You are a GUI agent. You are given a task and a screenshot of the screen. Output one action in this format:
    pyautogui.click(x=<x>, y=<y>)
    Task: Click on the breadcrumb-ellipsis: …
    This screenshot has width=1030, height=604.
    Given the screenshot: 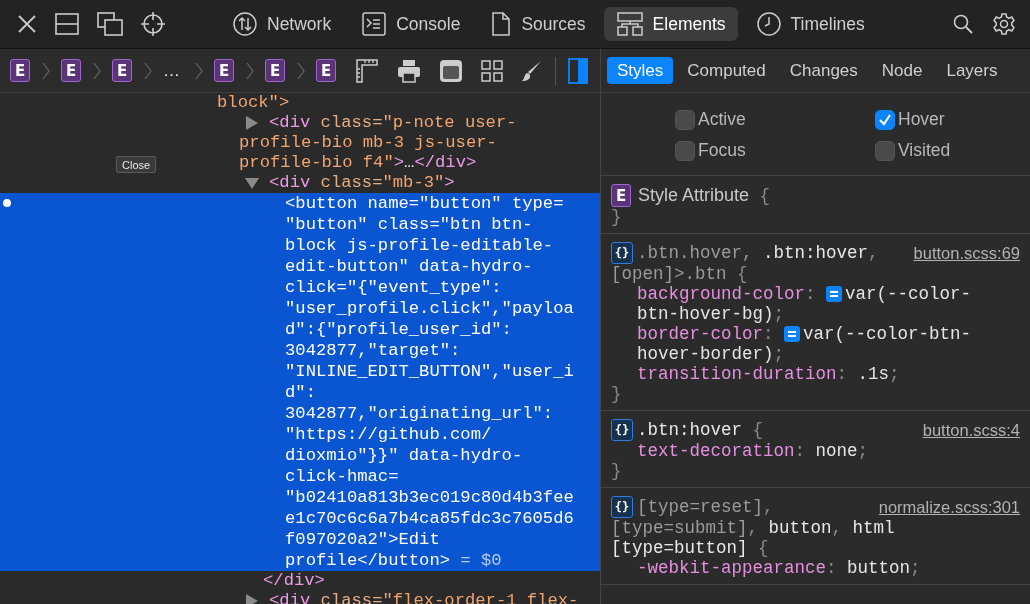 What is the action you would take?
    pyautogui.click(x=173, y=70)
    